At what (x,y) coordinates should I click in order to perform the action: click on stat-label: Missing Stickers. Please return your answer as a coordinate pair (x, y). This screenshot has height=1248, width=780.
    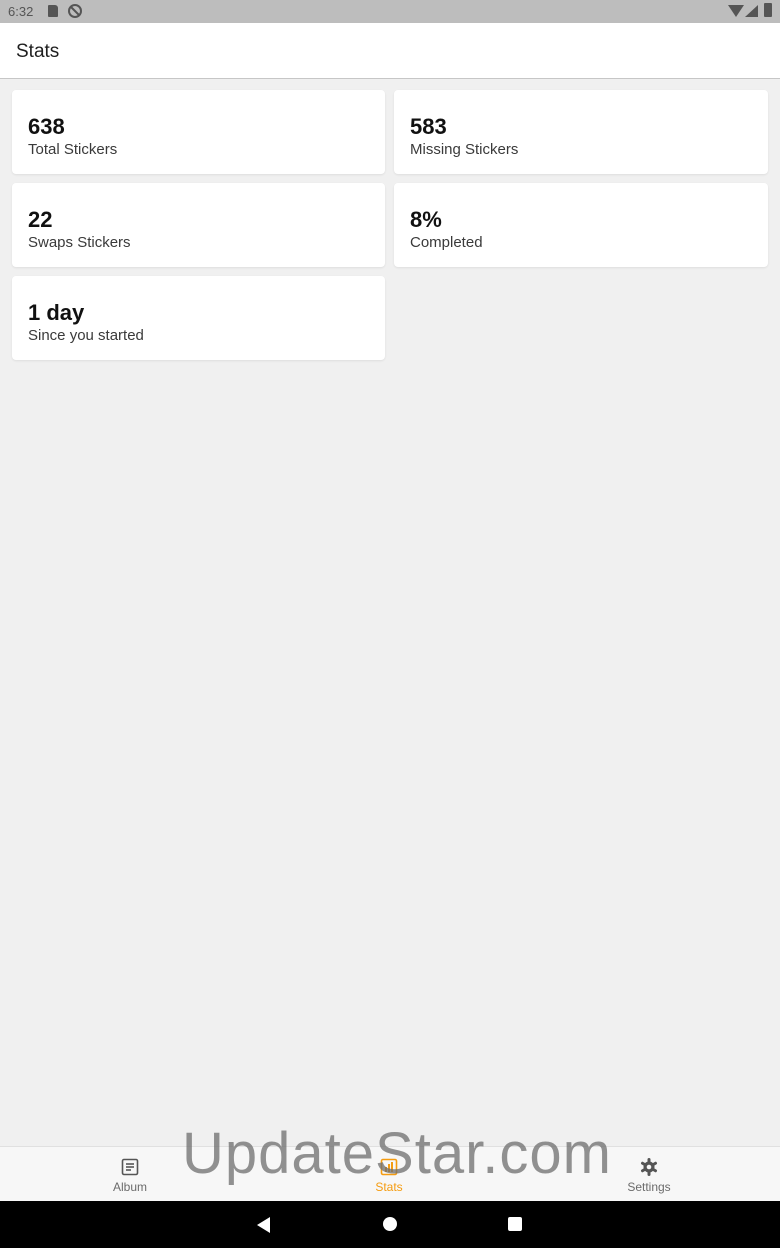
    Looking at the image, I should click on (464, 149).